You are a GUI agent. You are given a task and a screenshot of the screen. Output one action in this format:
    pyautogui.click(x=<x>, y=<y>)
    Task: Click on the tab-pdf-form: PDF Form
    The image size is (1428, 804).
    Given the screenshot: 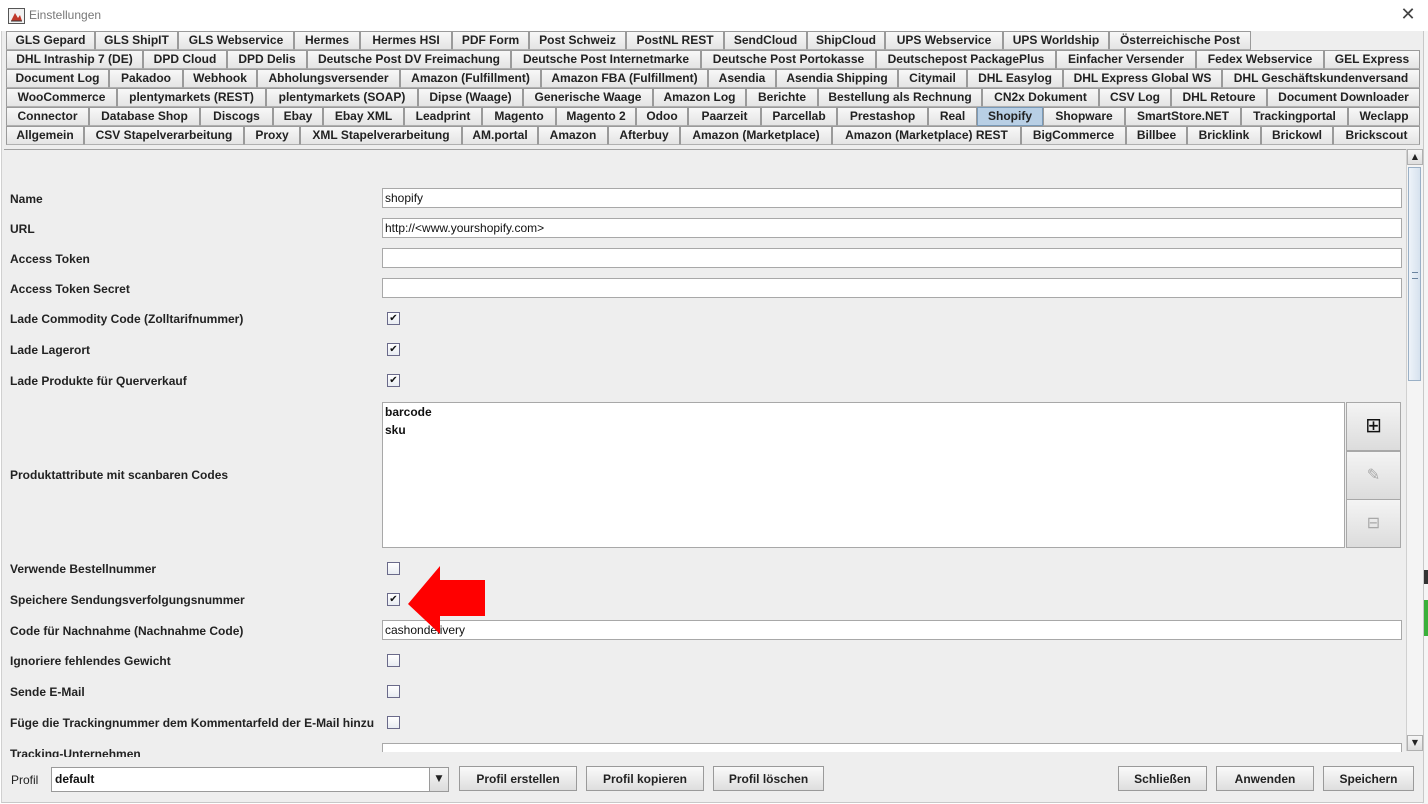 What is the action you would take?
    pyautogui.click(x=490, y=40)
    